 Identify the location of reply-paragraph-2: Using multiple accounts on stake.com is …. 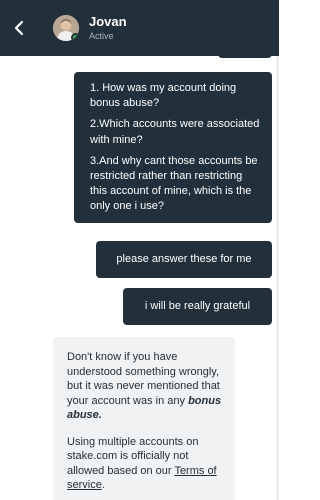
(145, 464).